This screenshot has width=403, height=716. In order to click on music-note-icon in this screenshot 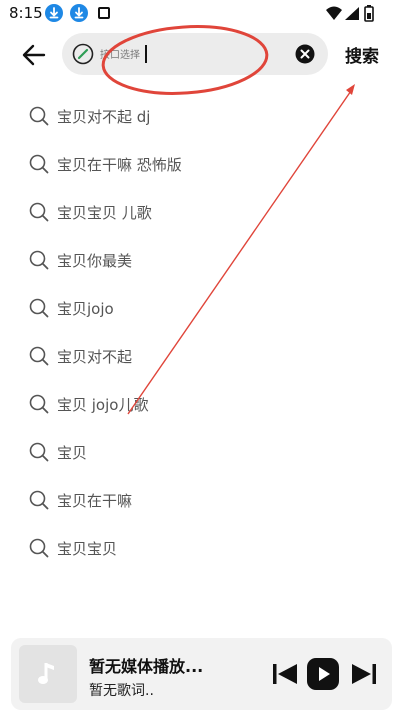, I will do `click(46, 673)`.